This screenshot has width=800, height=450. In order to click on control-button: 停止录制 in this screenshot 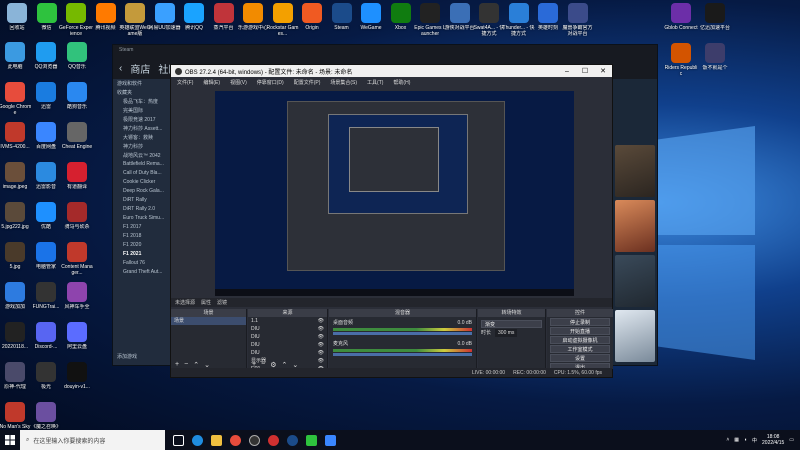, I will do `click(580, 322)`.